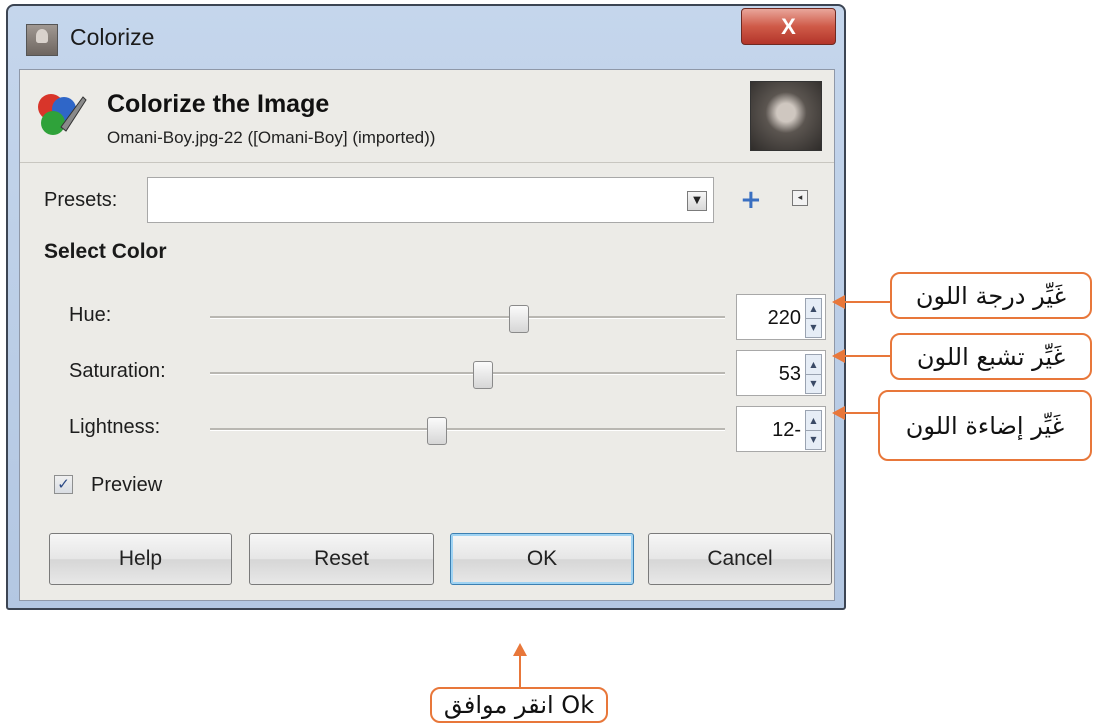  What do you see at coordinates (861, 413) in the screenshot?
I see `lightness-arrow-line` at bounding box center [861, 413].